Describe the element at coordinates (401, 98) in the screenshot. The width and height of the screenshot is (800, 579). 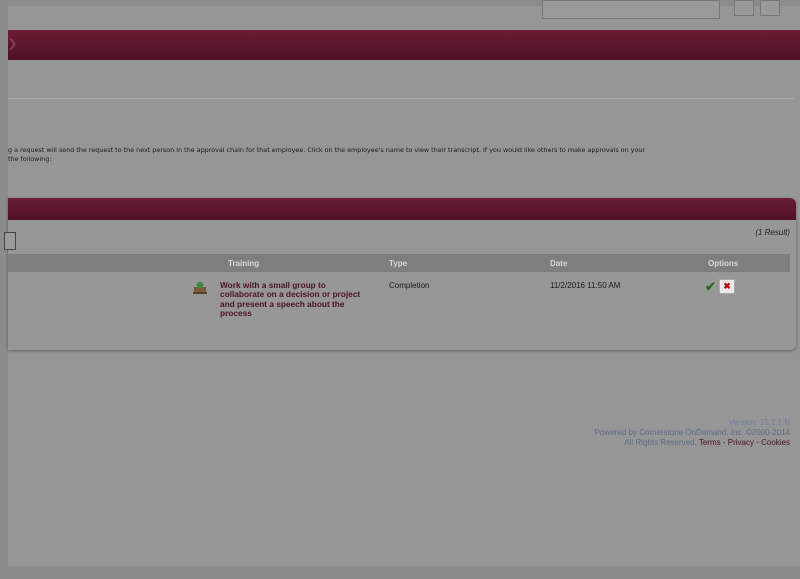
I see `divider` at that location.